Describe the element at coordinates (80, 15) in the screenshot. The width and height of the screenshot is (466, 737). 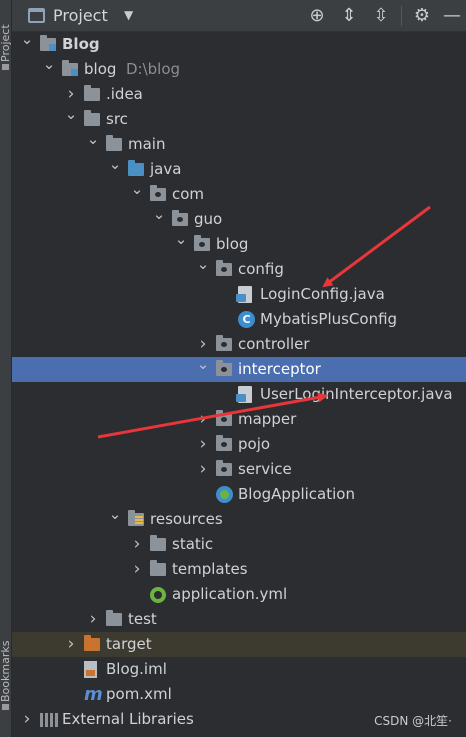
I see `panel-title: Project` at that location.